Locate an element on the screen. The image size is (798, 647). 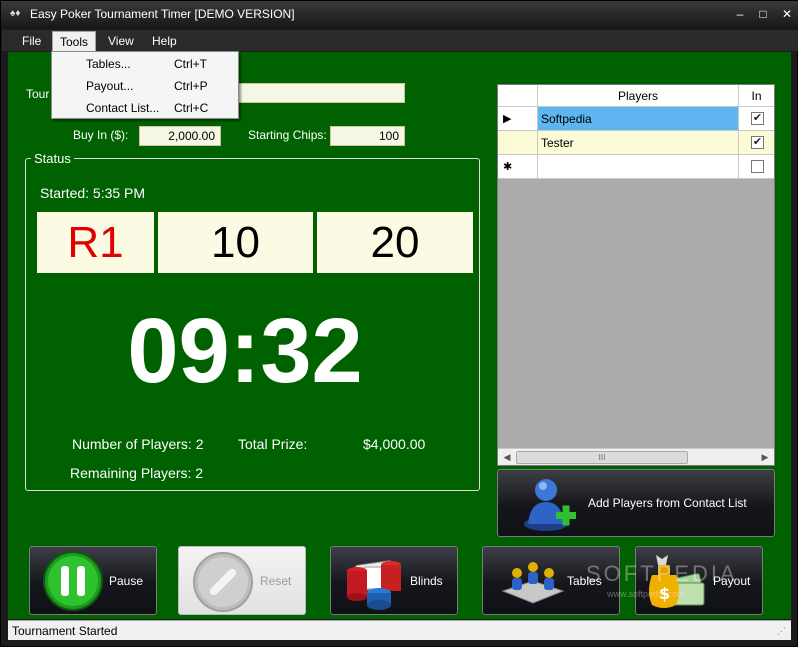
total-prize-label: Total Prize: is located at coordinates (273, 444).